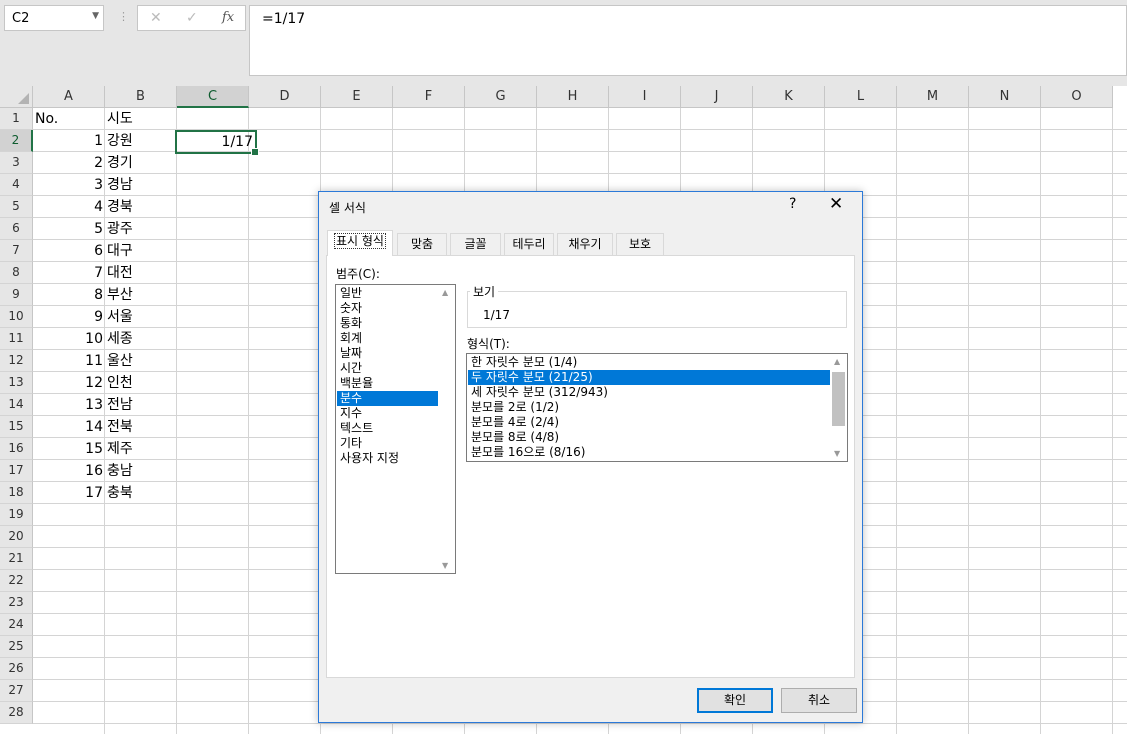  What do you see at coordinates (69, 295) in the screenshot?
I see `cell-number: 8` at bounding box center [69, 295].